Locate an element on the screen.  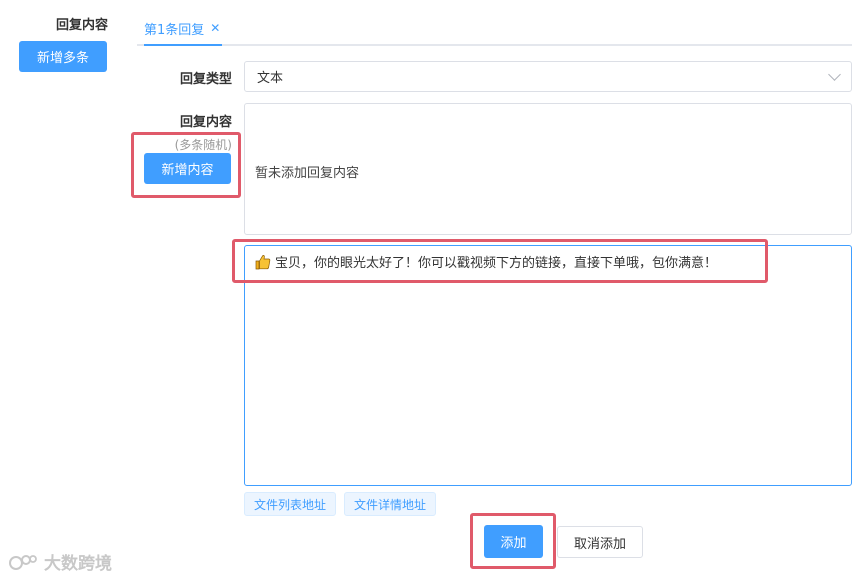
file-list-url-button: 文件列表地址 is located at coordinates (290, 504).